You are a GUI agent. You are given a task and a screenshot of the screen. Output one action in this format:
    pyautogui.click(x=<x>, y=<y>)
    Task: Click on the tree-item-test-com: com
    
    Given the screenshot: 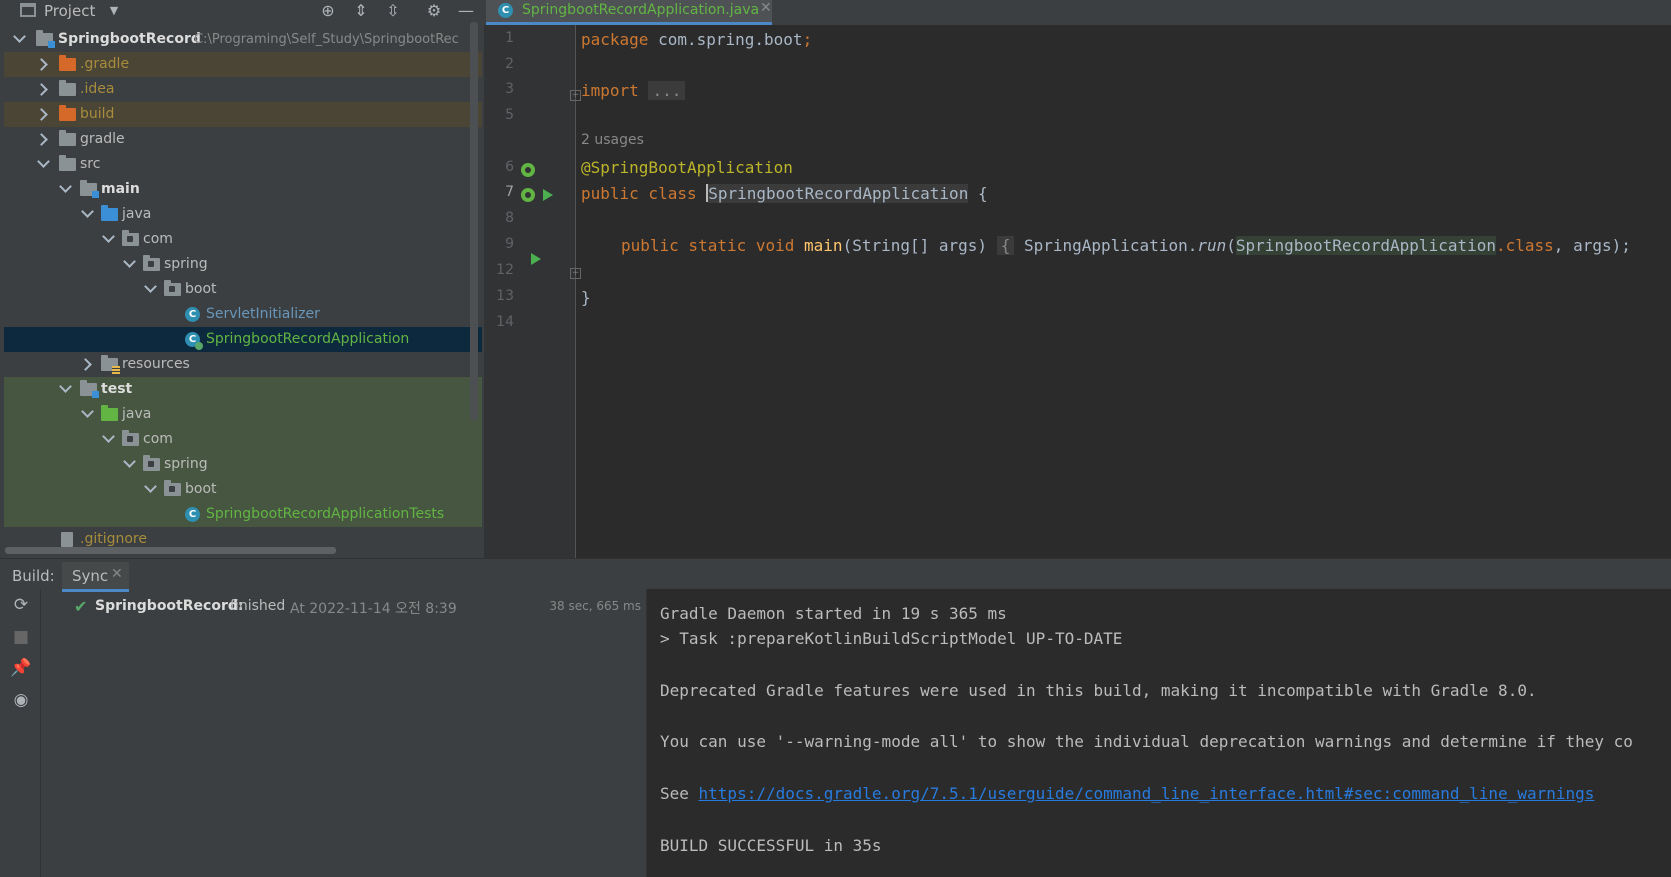 What is the action you would take?
    pyautogui.click(x=243, y=439)
    